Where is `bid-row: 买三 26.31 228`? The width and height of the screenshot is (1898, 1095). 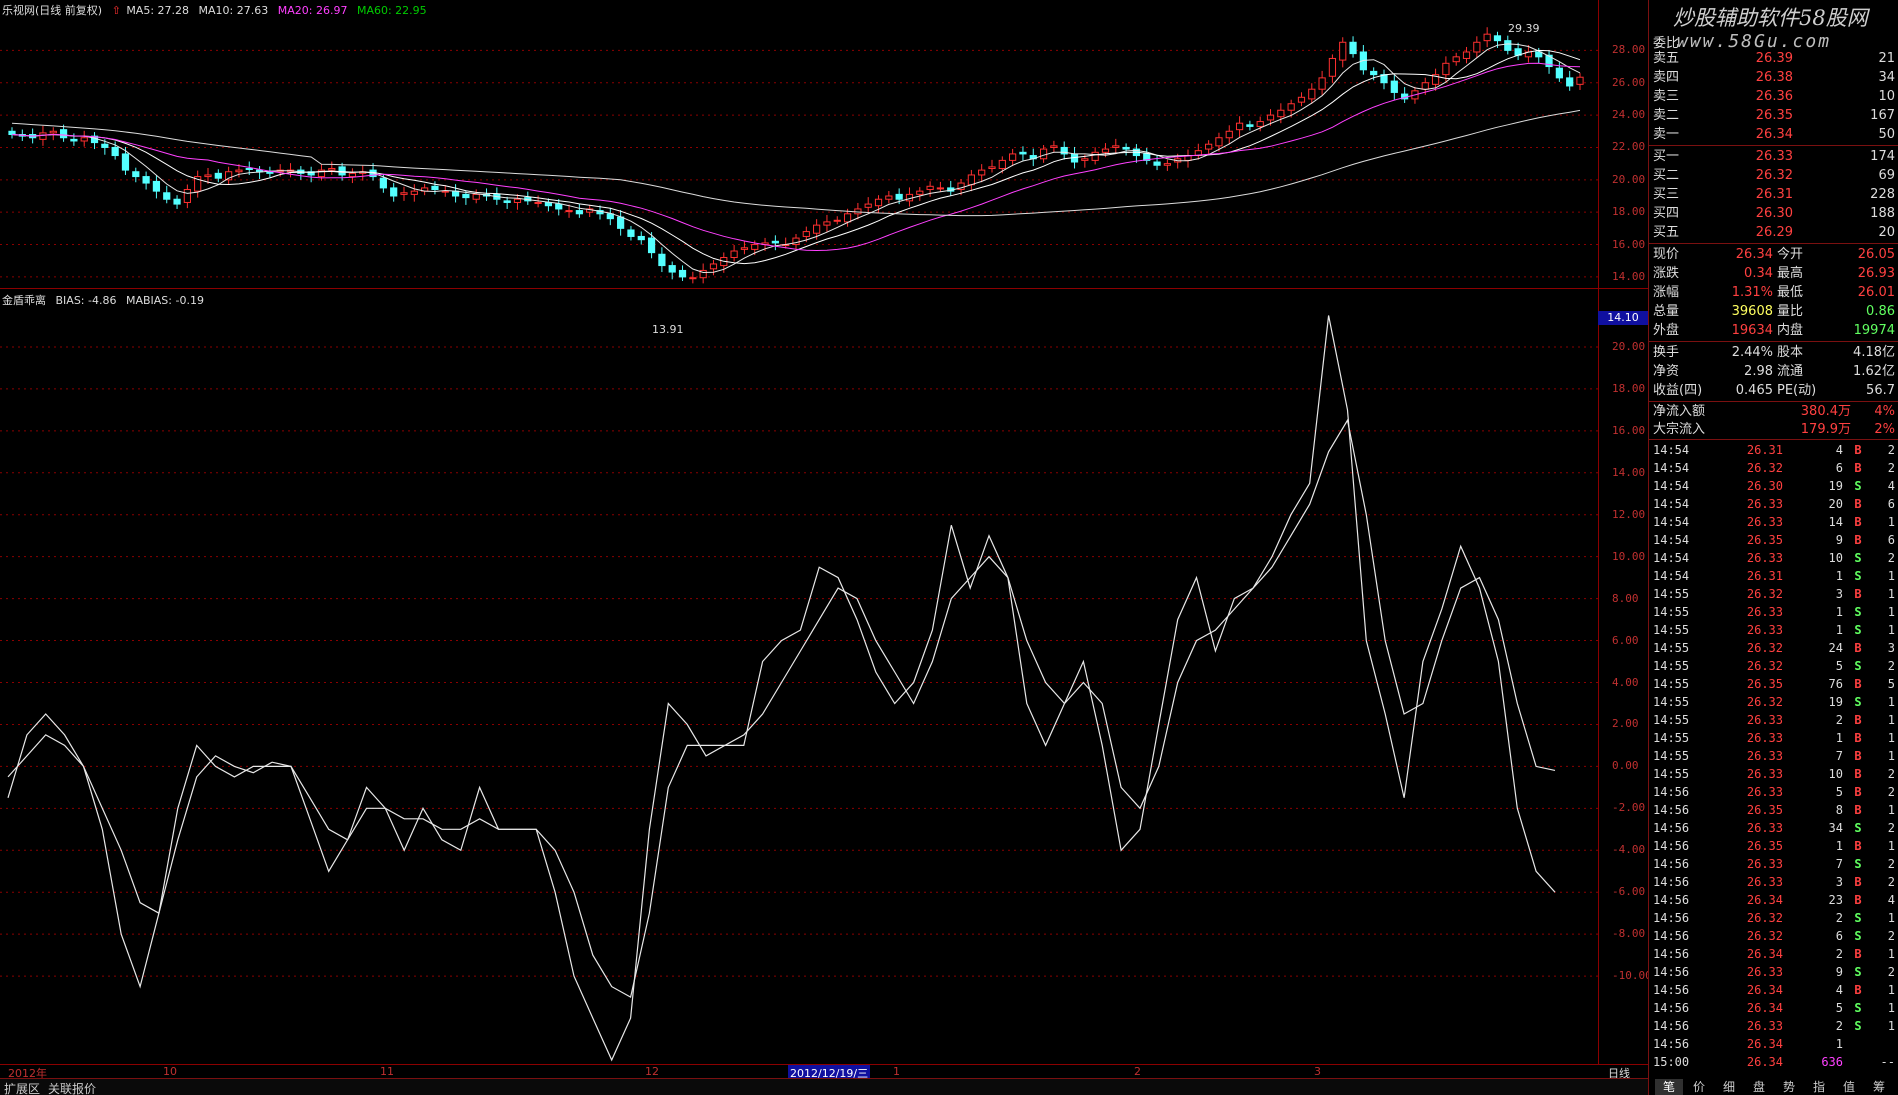
bid-row: 买三 26.31 228 is located at coordinates (1773, 195).